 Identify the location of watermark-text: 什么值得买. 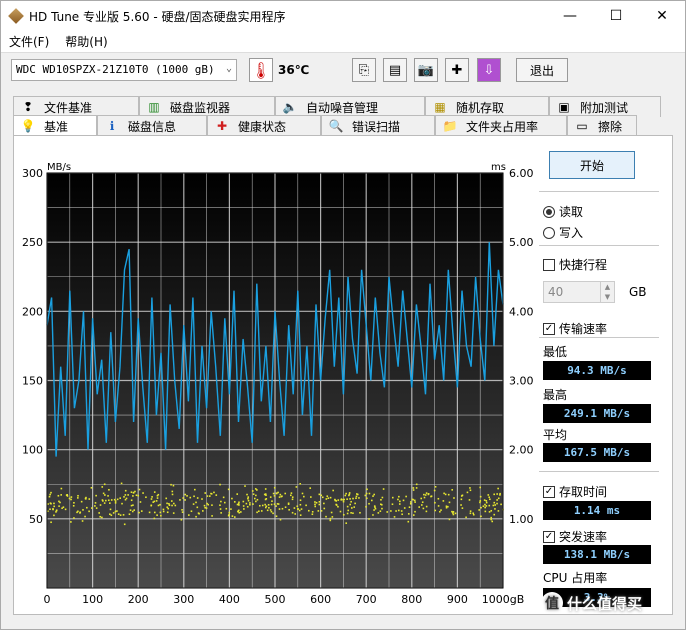
(605, 603).